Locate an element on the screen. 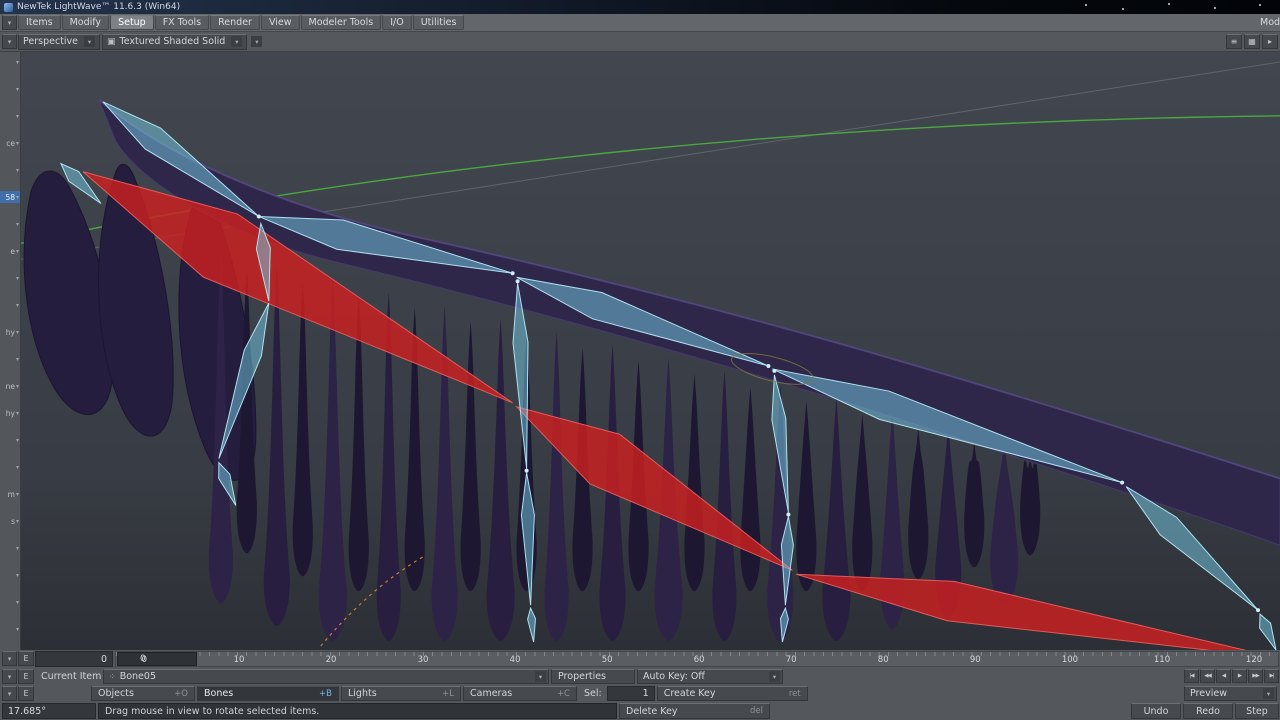 Image resolution: width=1280 pixels, height=720 pixels. menu-view: View is located at coordinates (280, 22).